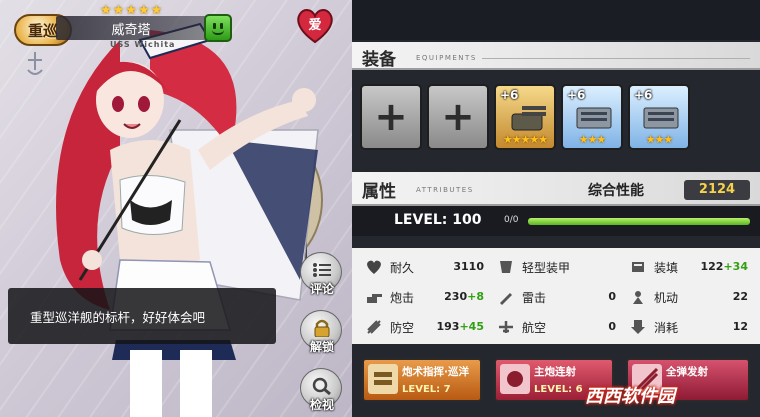 The width and height of the screenshot is (760, 417). I want to click on padlock-icon, so click(322, 328).